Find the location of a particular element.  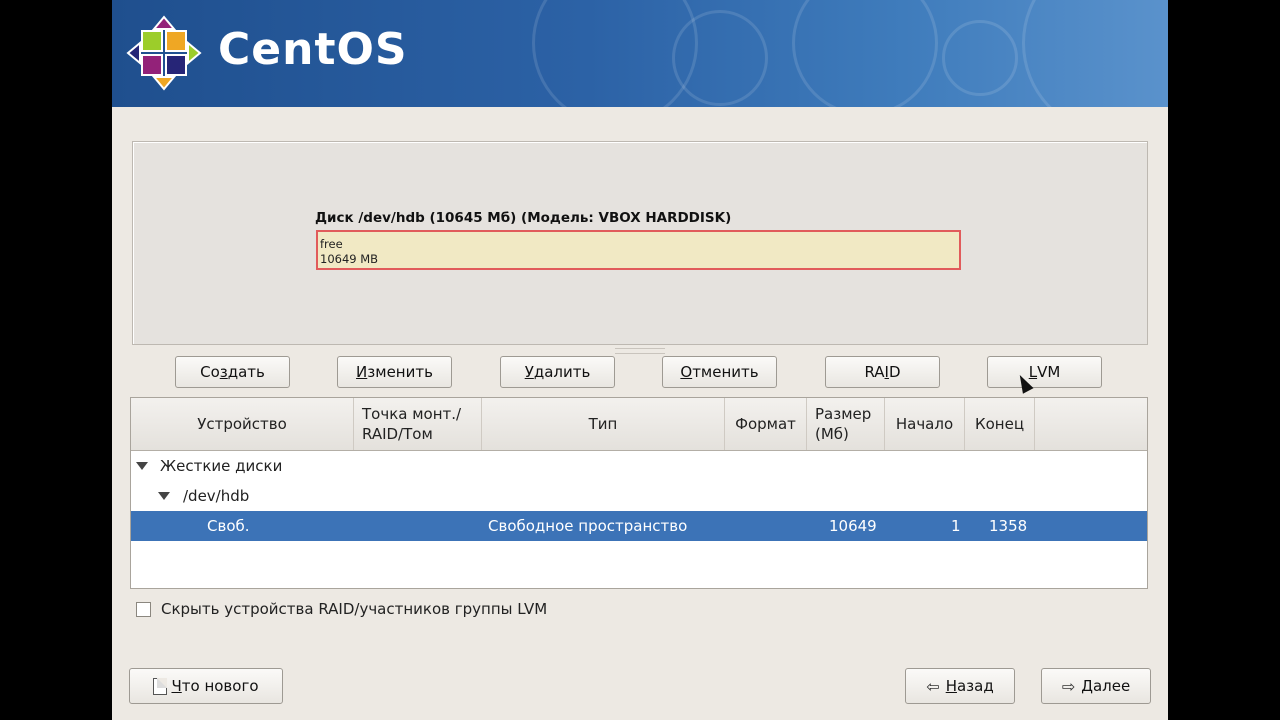

mnemonic-letter: И is located at coordinates (362, 372).